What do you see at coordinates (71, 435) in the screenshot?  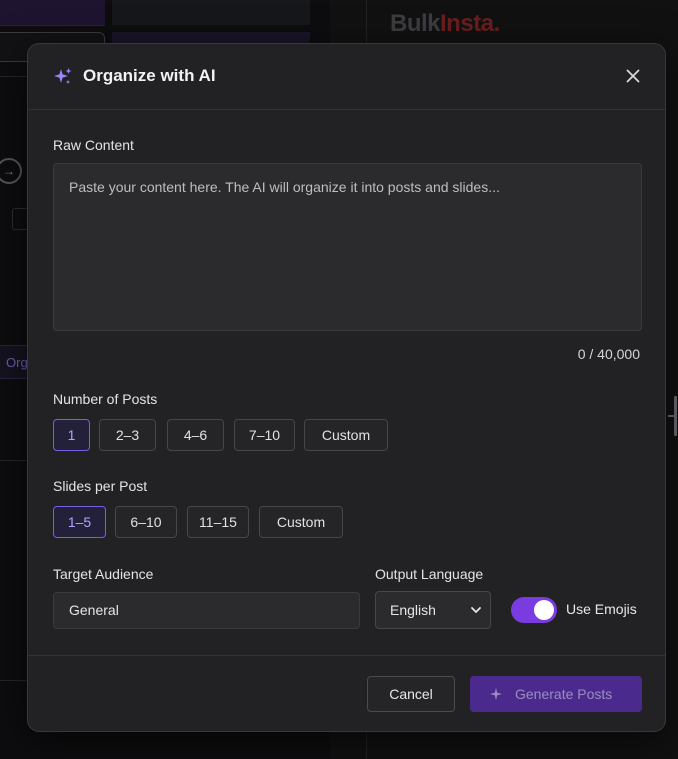 I see `posts-option-1: 1` at bounding box center [71, 435].